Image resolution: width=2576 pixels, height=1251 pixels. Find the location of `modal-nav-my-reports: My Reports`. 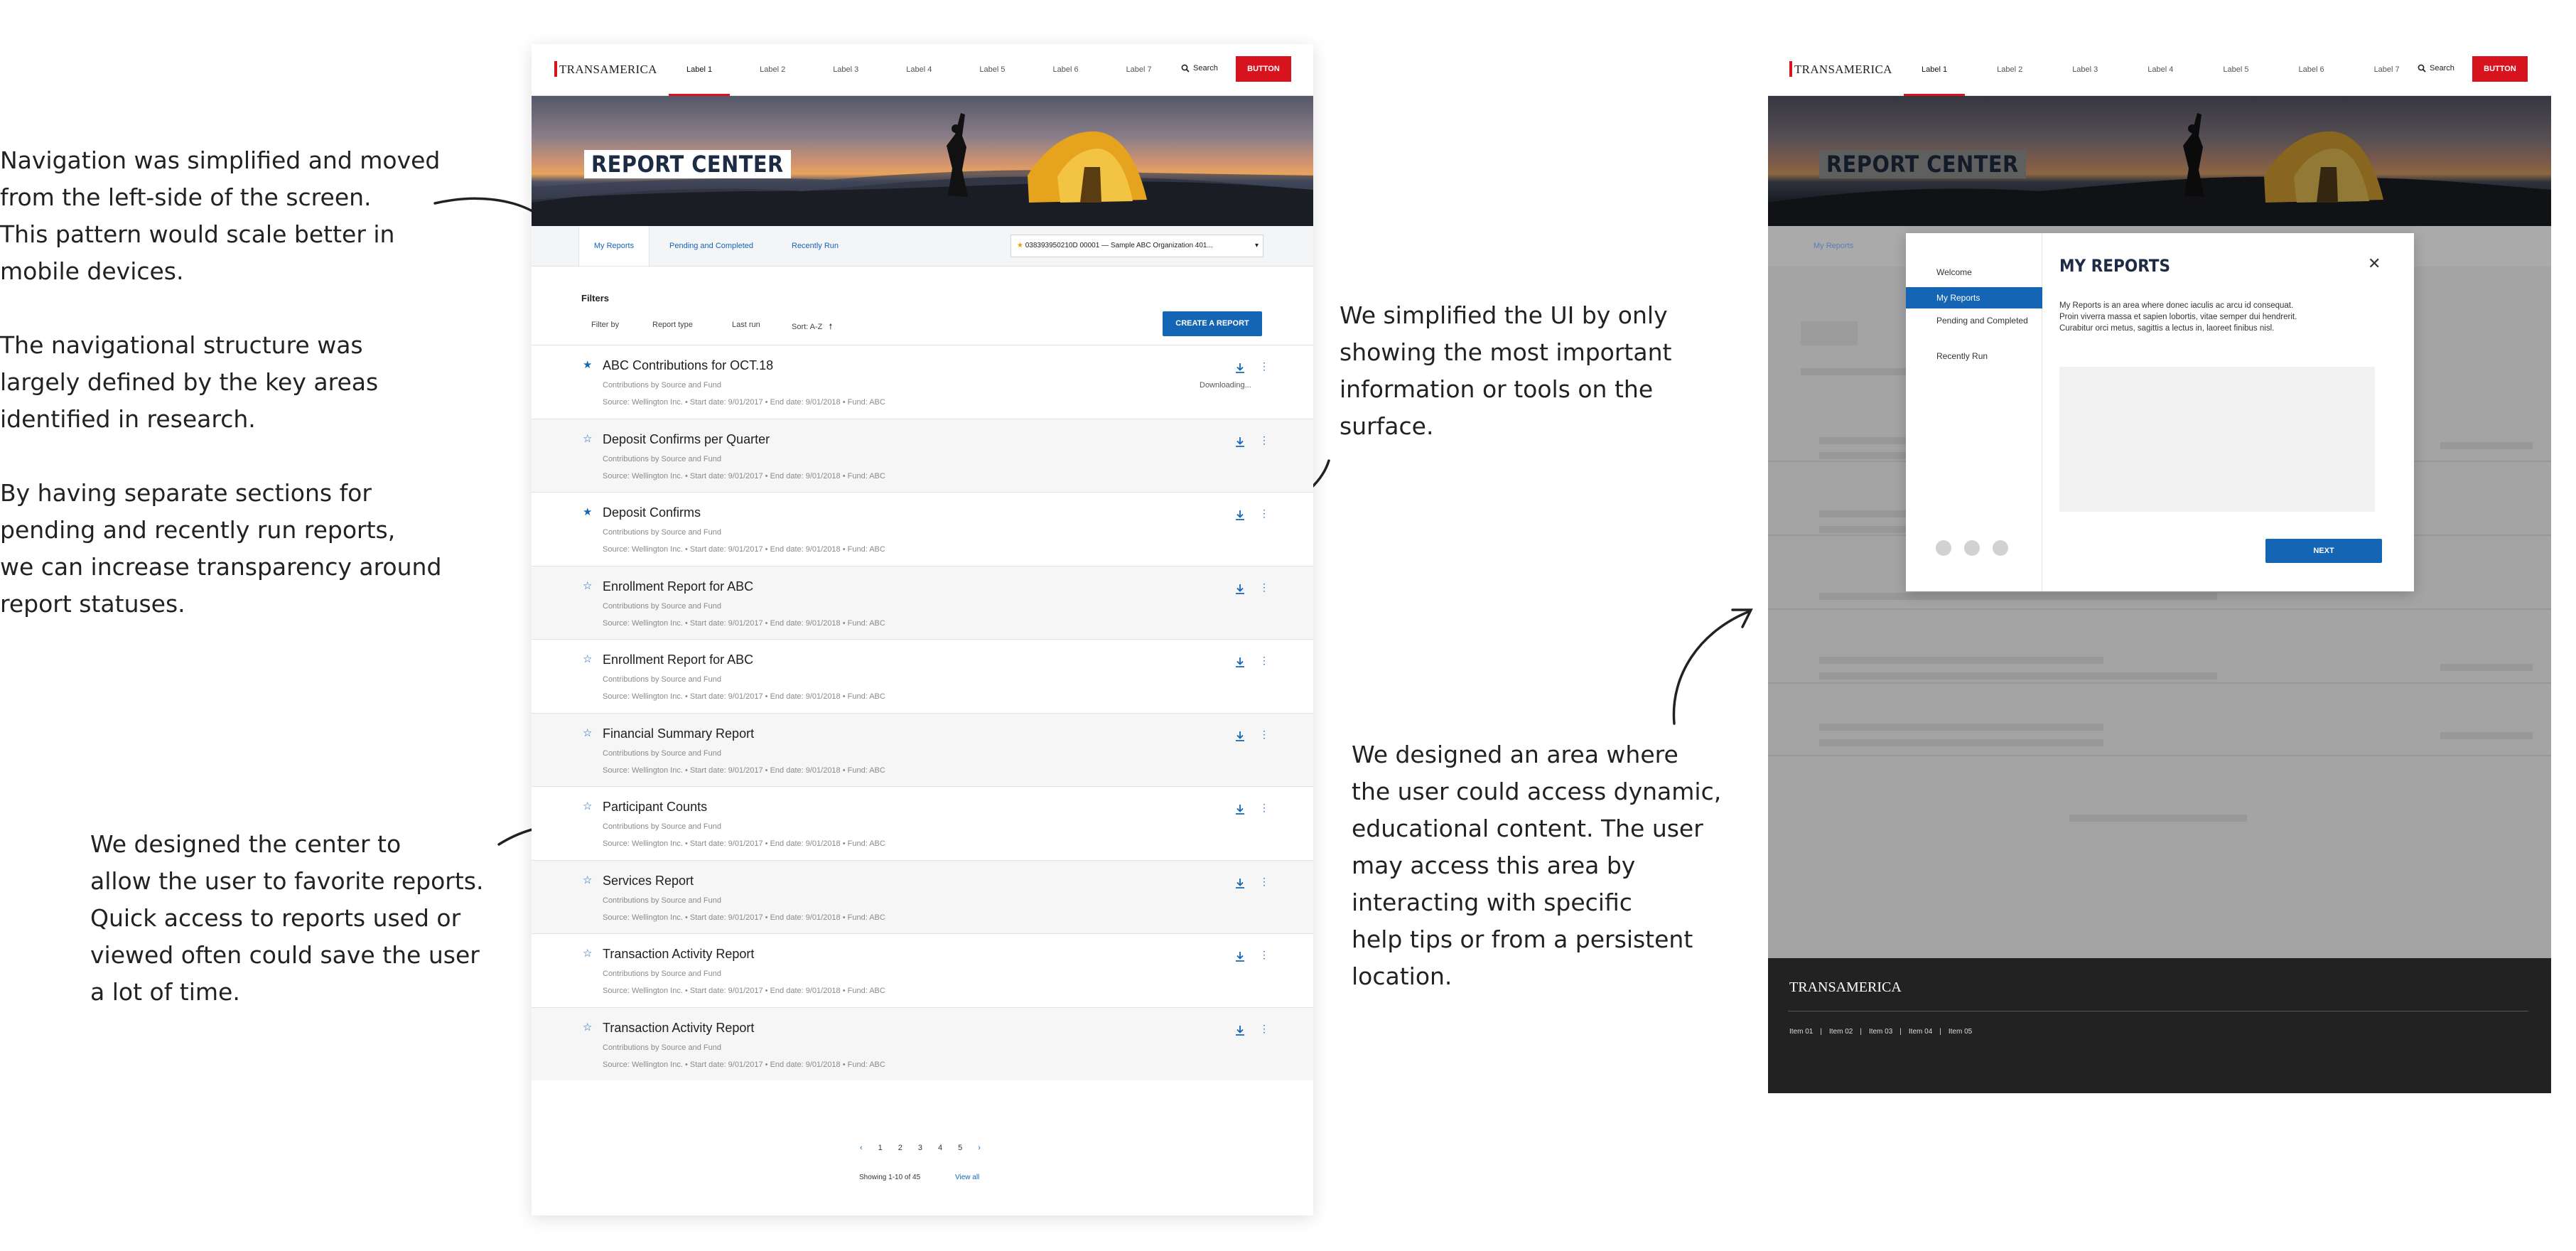

modal-nav-my-reports: My Reports is located at coordinates (1974, 298).